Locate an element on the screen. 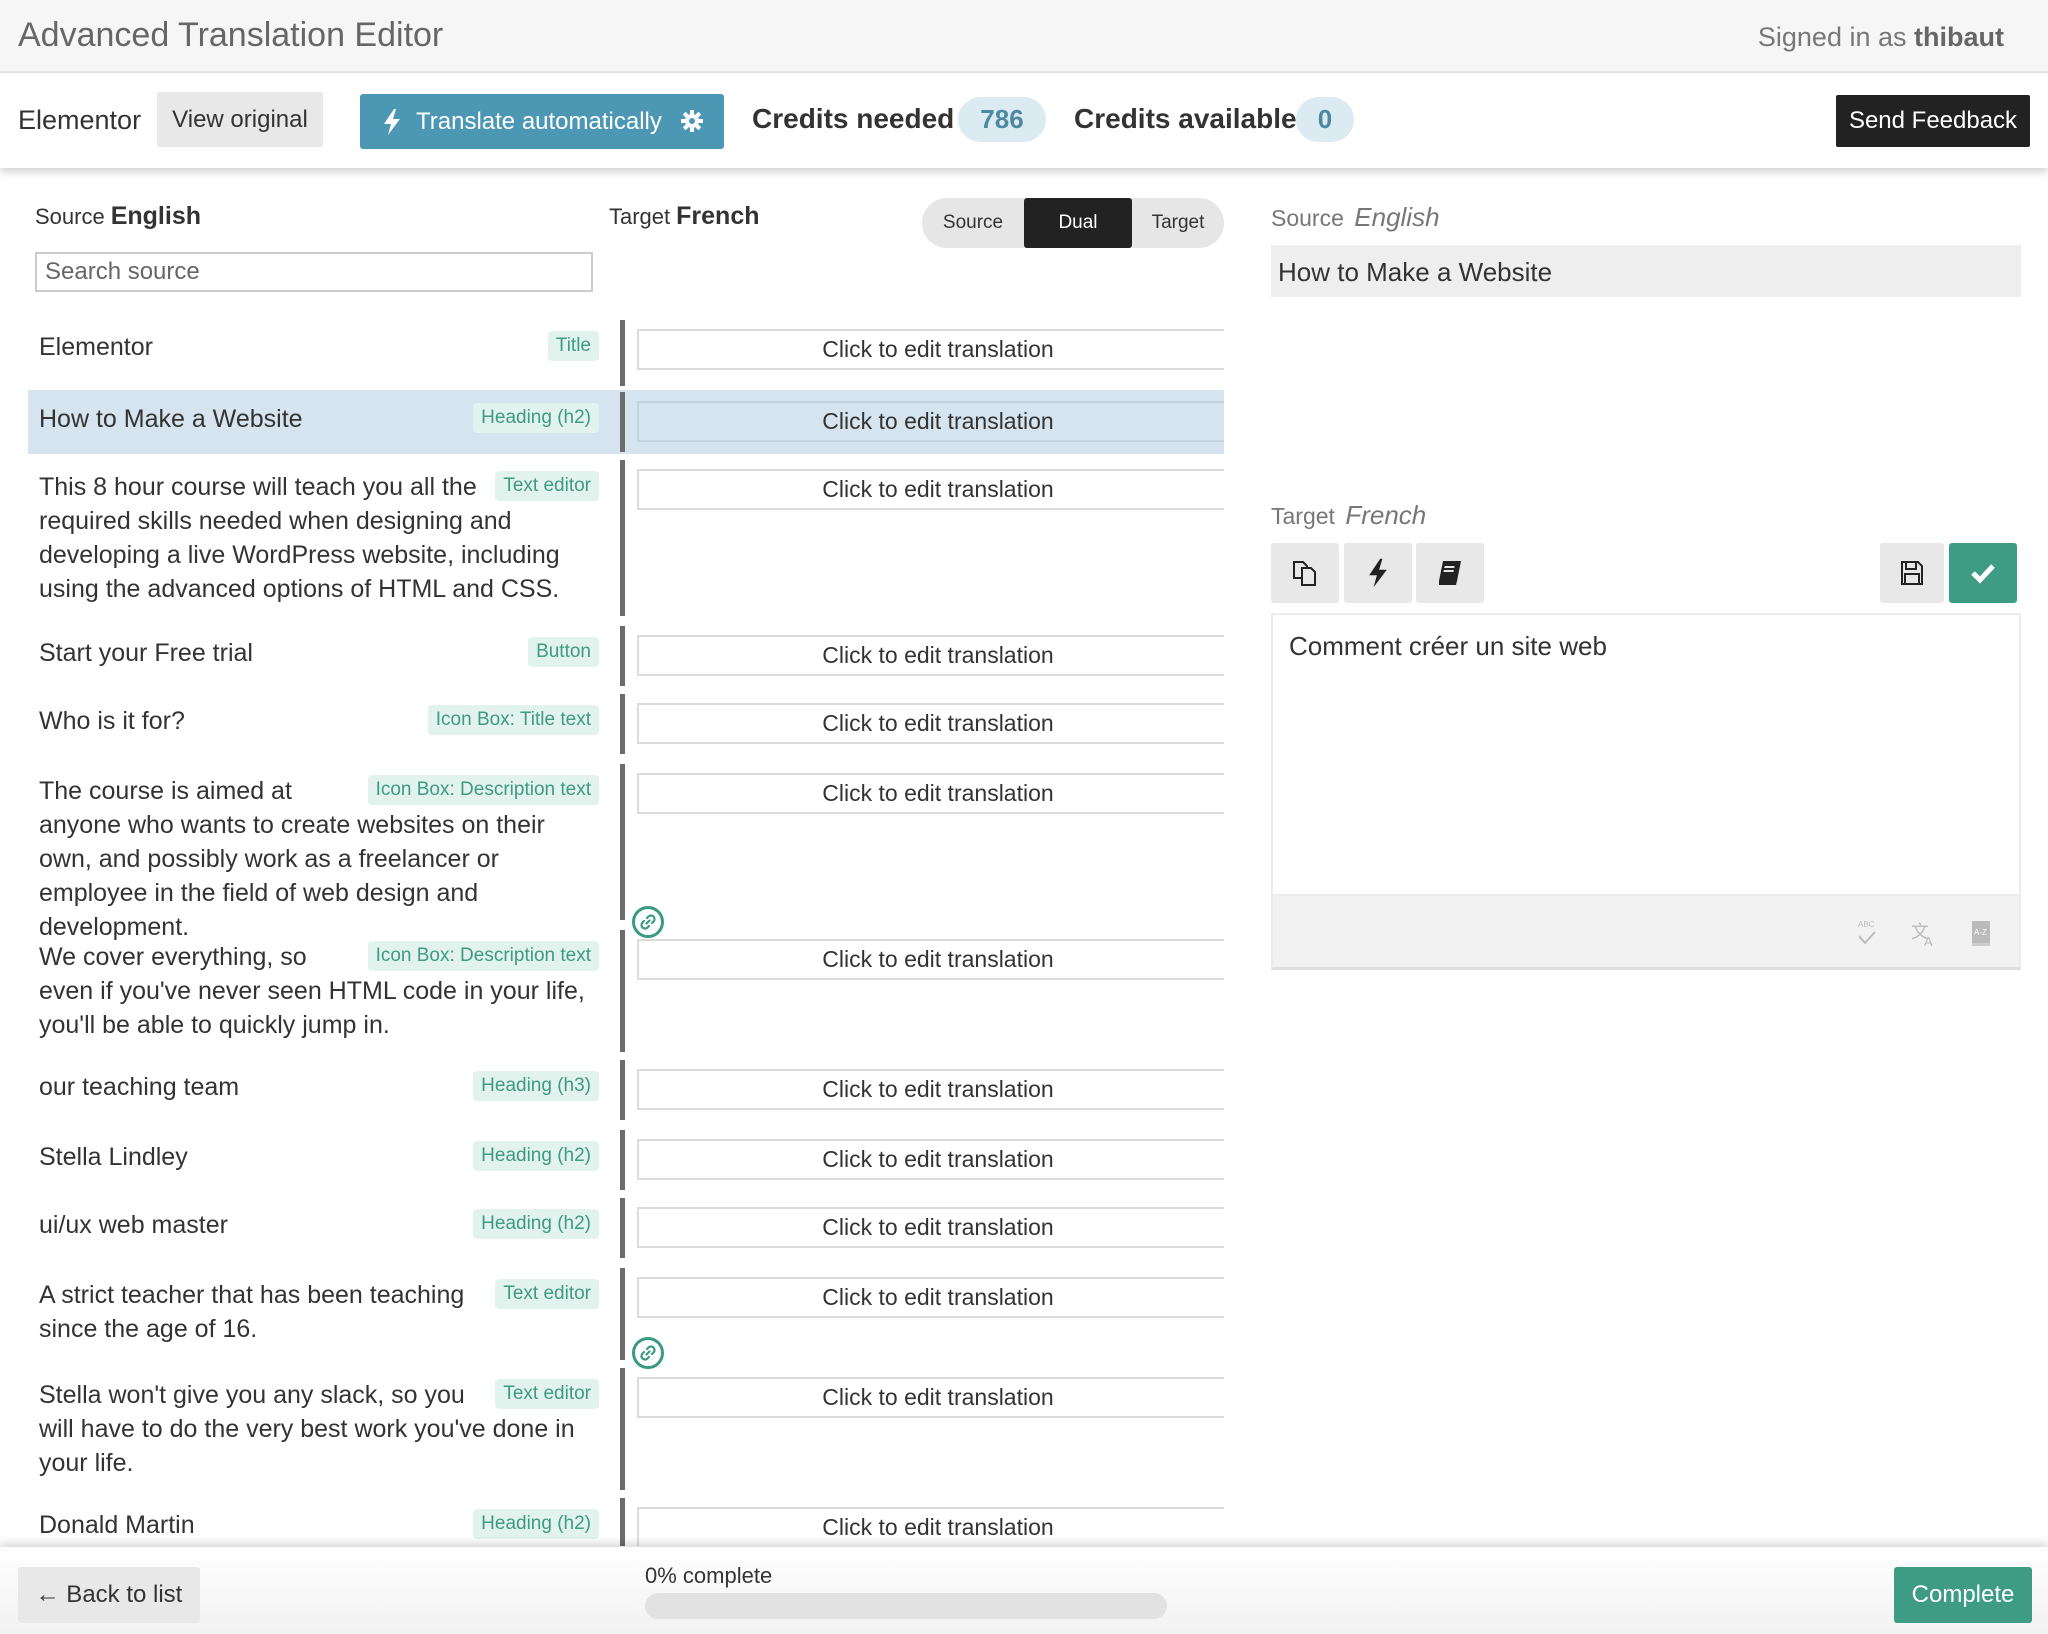  complete-button: Complete is located at coordinates (1963, 1595).